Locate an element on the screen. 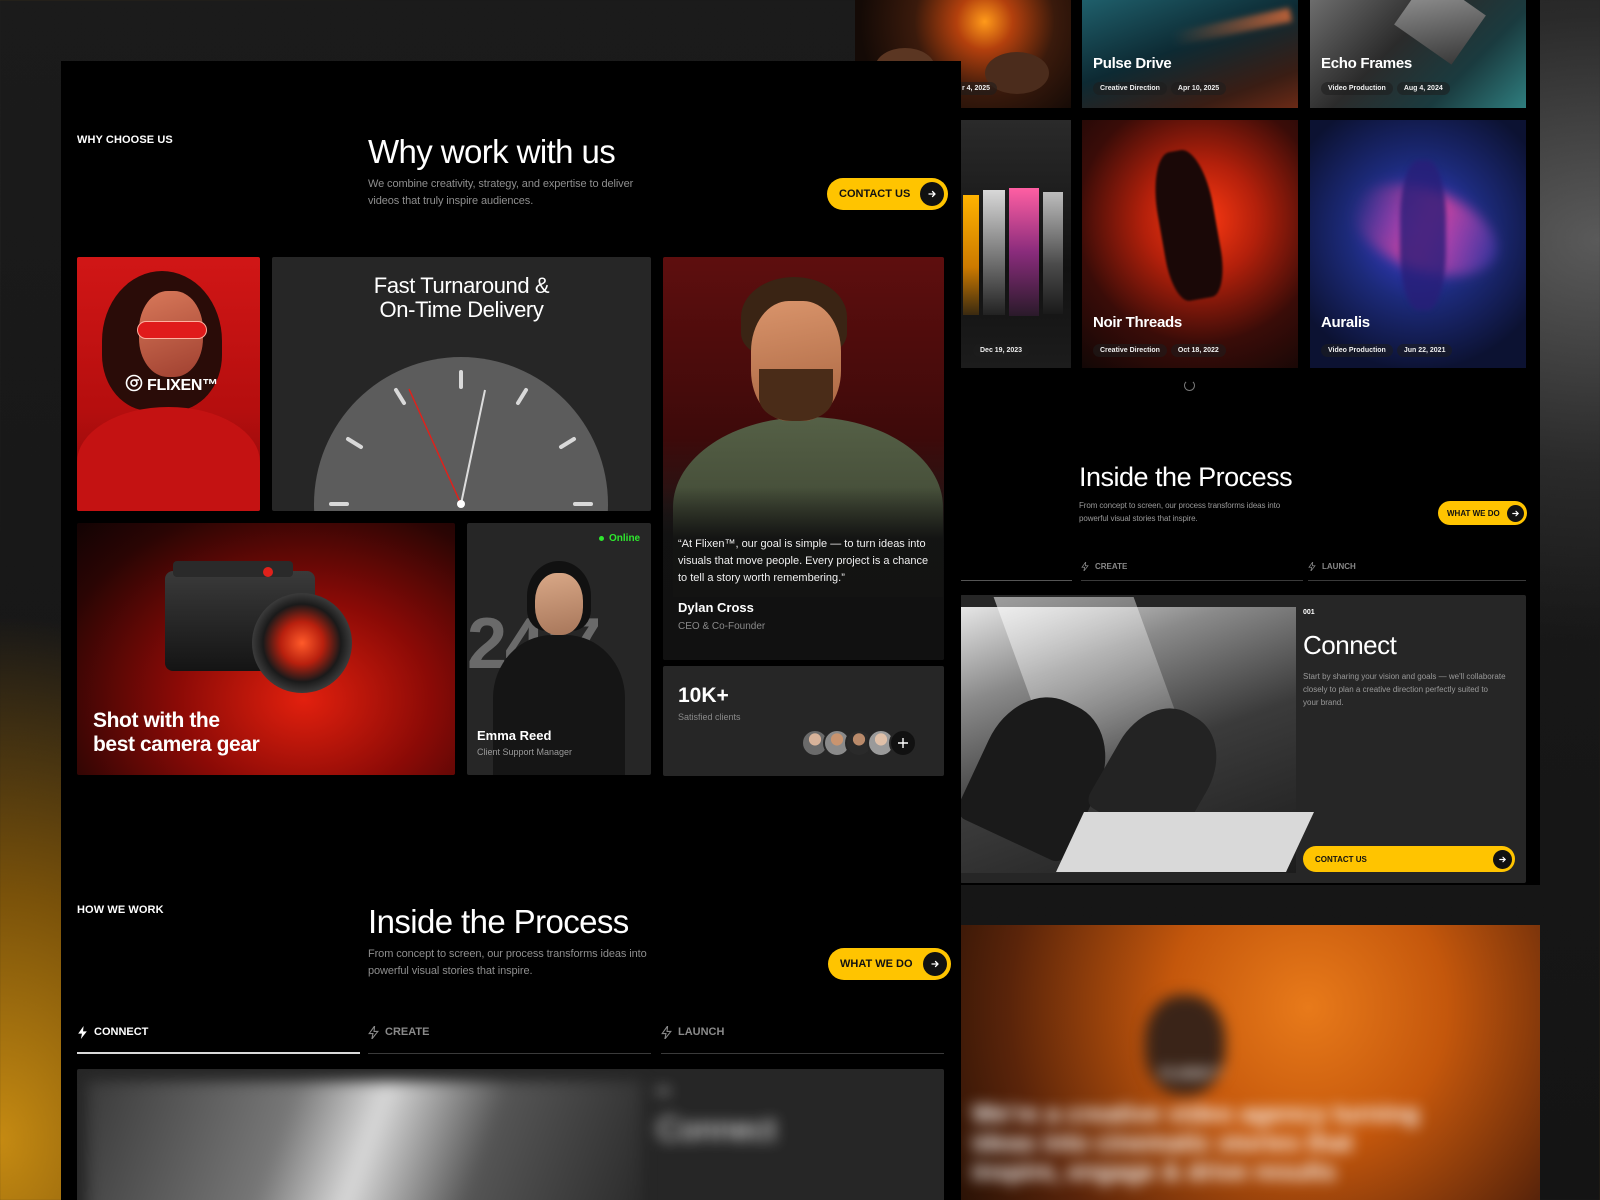  process-step-card-preview: 001 Connect is located at coordinates (510, 1134).